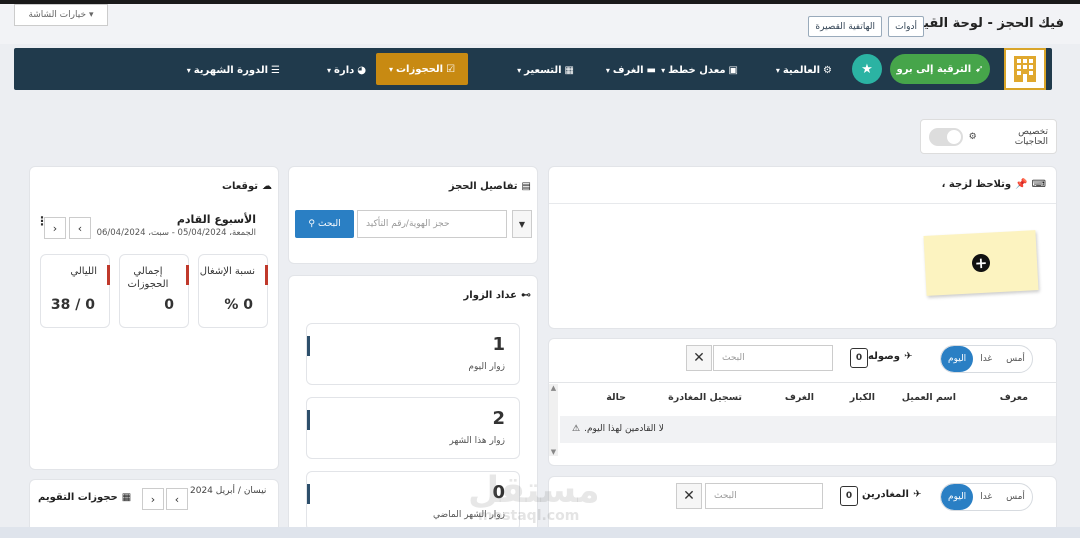 The height and width of the screenshot is (538, 1080). What do you see at coordinates (885, 494) in the screenshot?
I see `departures-title-text: المغادرين` at bounding box center [885, 494].